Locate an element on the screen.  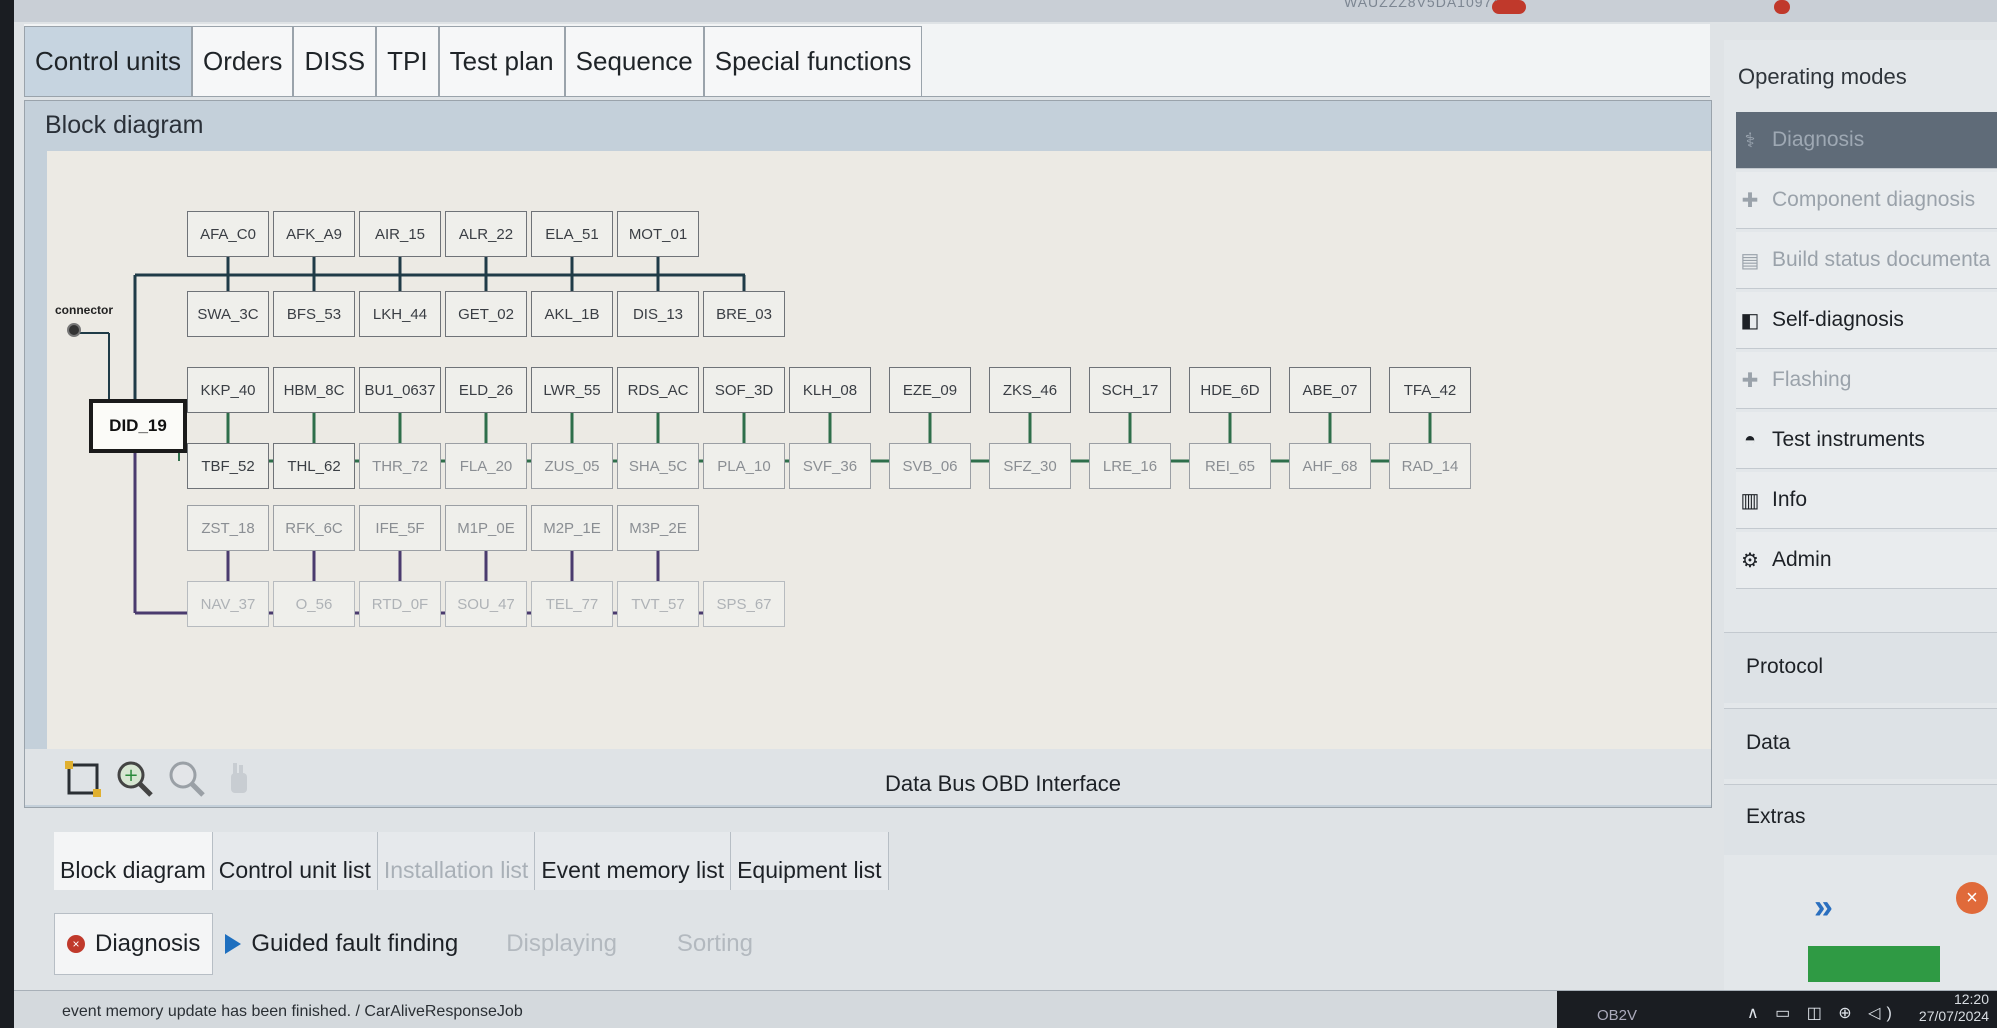
mode-test-instruments: ◓ Test instruments is located at coordinates (1866, 440).